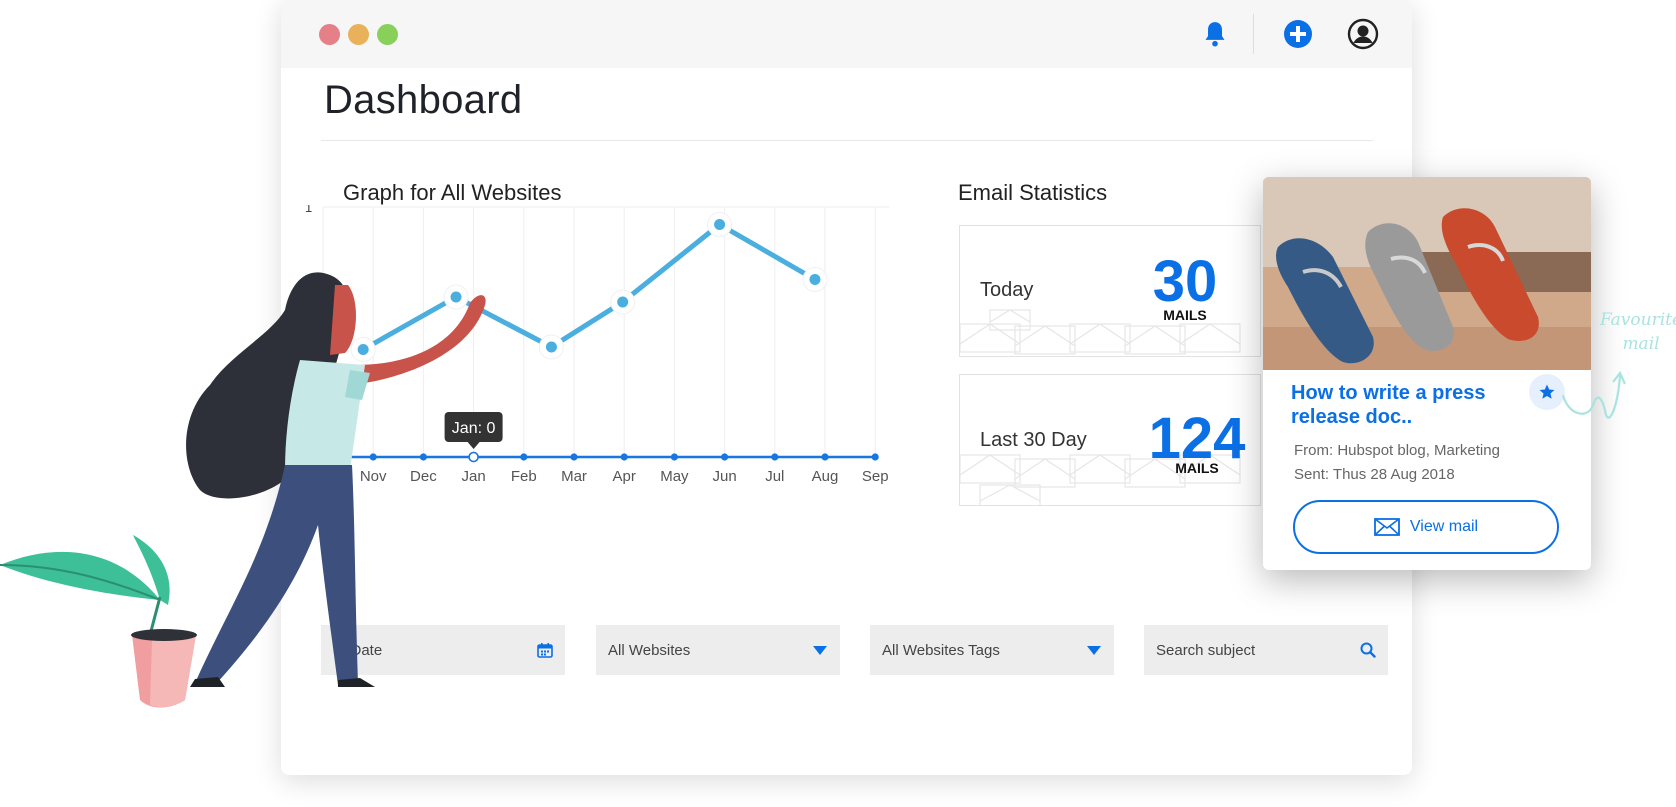  Describe the element at coordinates (1427, 273) in the screenshot. I see `shoes-photo` at that location.